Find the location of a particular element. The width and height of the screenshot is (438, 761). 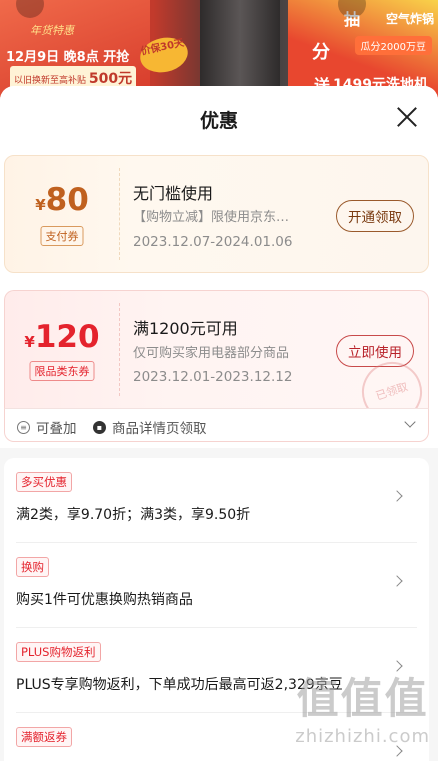

use-coupon-button: 立即使用 is located at coordinates (375, 351).